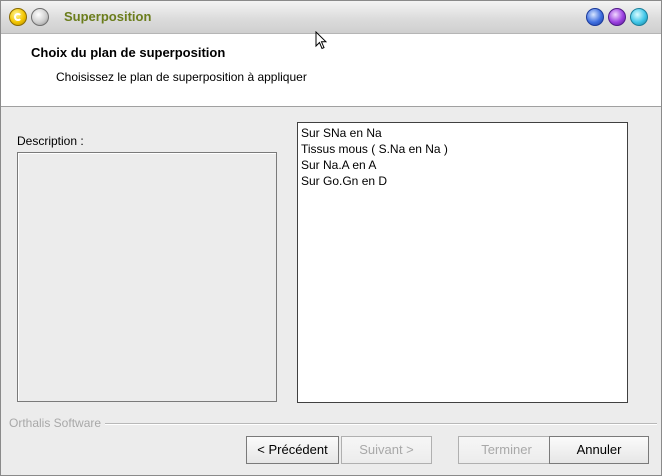  I want to click on vendor-label: Orthalis Software, so click(57, 423).